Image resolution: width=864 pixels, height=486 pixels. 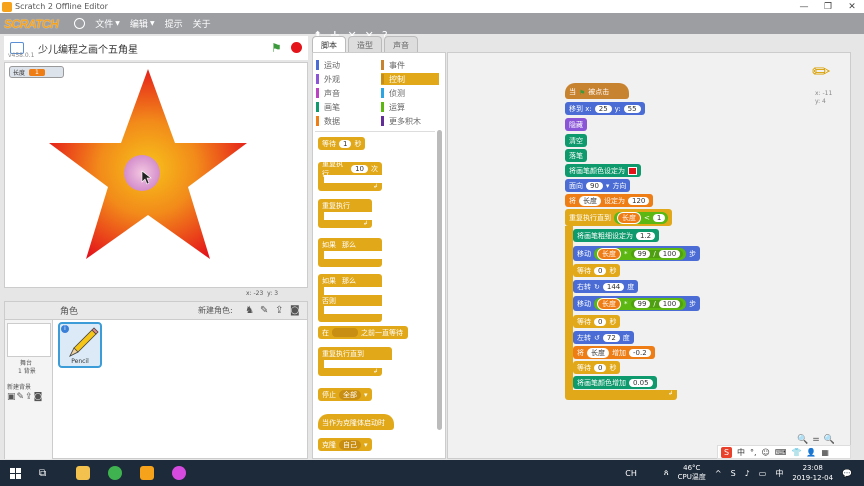 What do you see at coordinates (603, 170) in the screenshot?
I see `set-pen-color-block: 将画笔颜色设定为` at bounding box center [603, 170].